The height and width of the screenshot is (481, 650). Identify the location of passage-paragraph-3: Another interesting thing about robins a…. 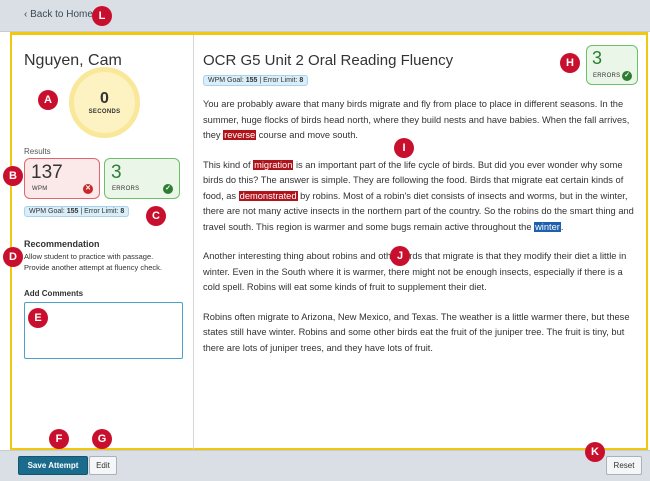
(415, 271).